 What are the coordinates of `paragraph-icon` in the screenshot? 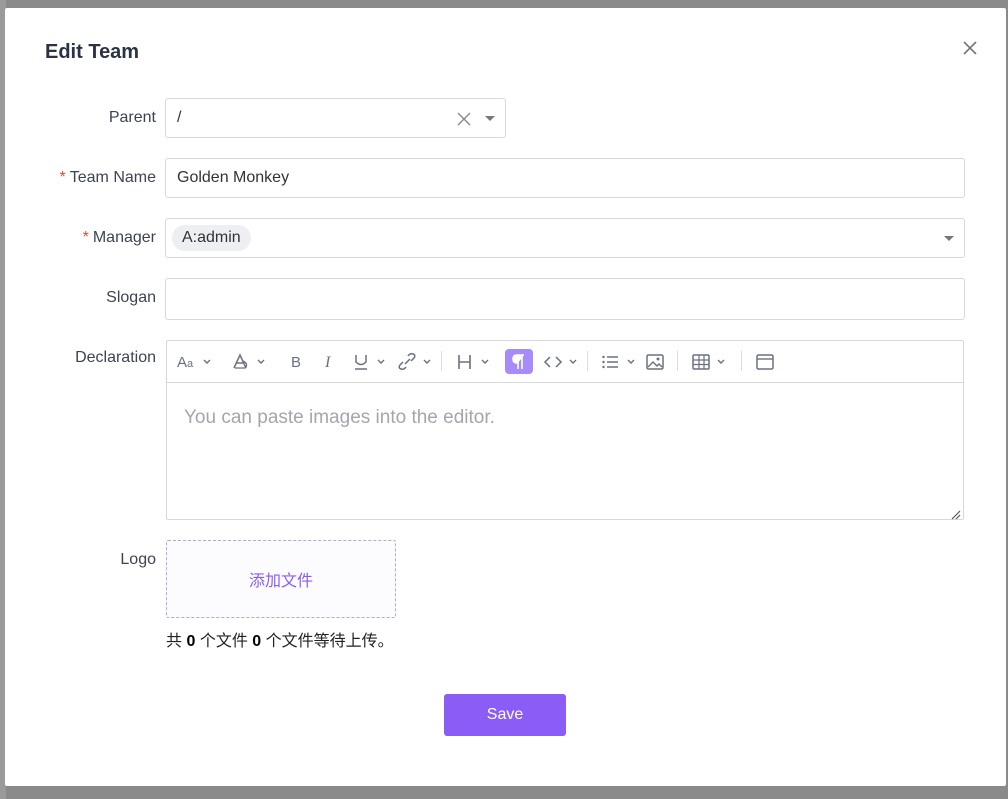 It's located at (519, 361).